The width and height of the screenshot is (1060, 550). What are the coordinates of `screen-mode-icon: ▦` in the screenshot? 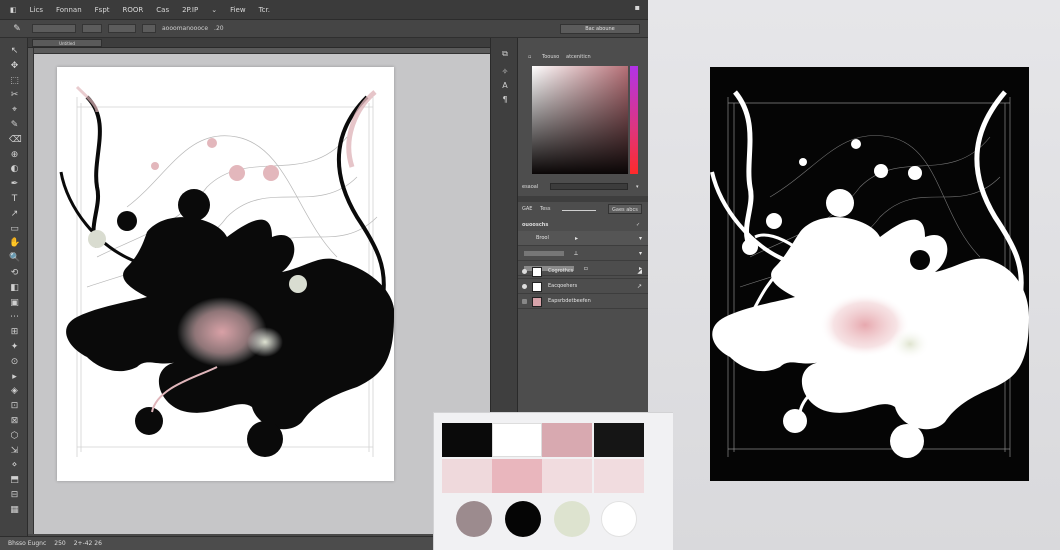 It's located at (14, 510).